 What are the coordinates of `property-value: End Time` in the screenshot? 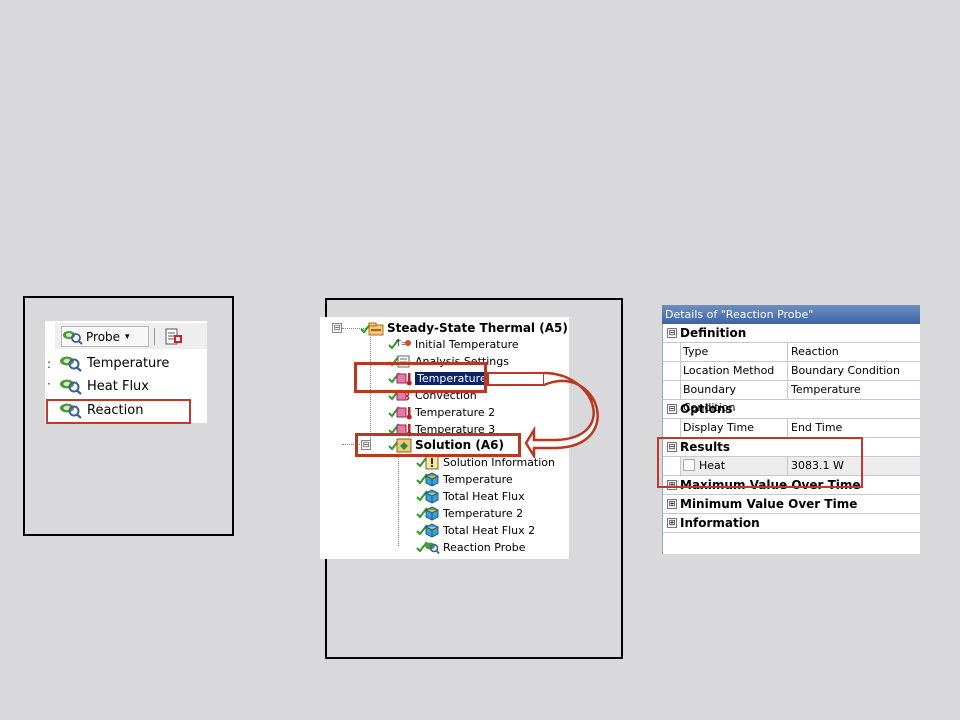 It's located at (854, 428).